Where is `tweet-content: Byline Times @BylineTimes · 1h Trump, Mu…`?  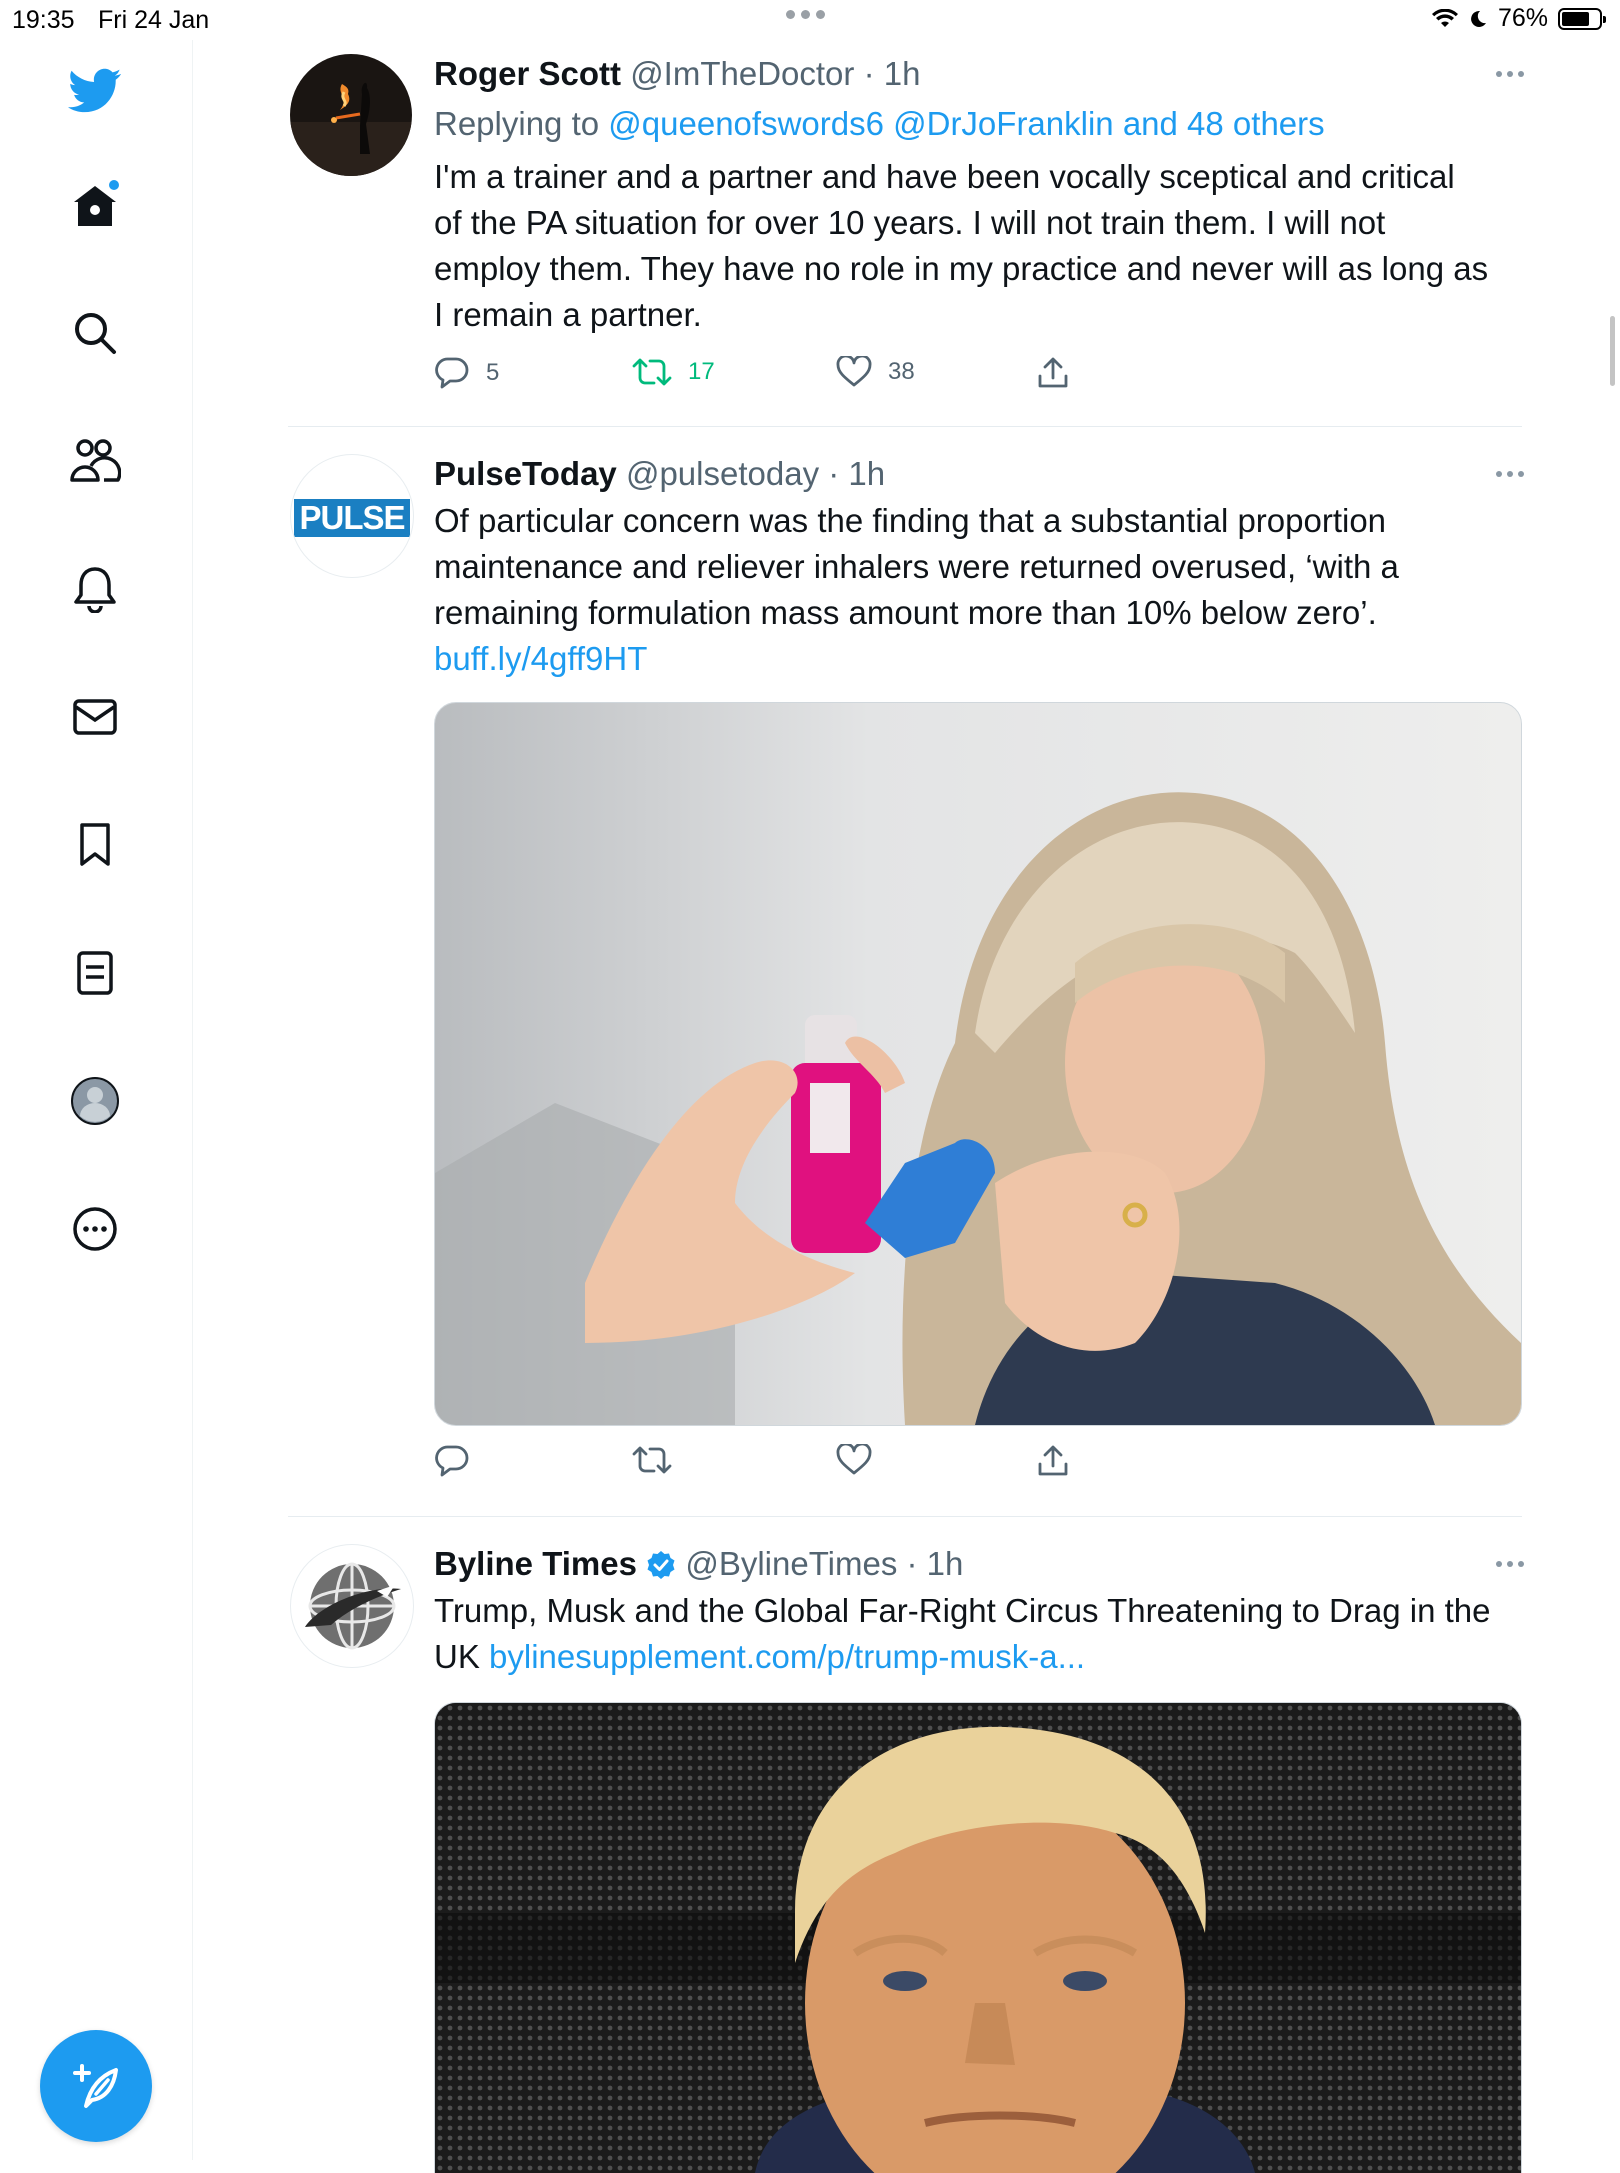
tweet-content: Byline Times @BylineTimes · 1h Trump, Mu… is located at coordinates (979, 1612).